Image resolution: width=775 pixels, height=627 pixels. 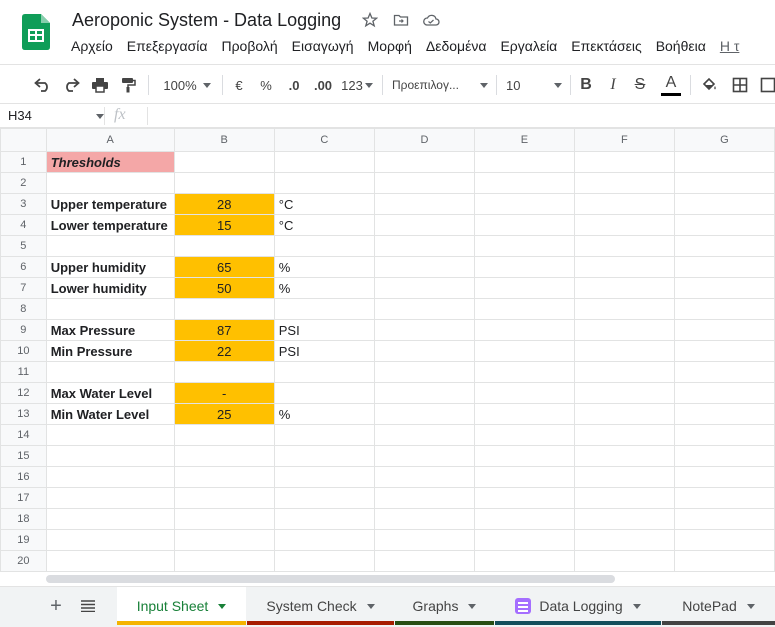 What do you see at coordinates (52, 116) in the screenshot?
I see `name-box: H34` at bounding box center [52, 116].